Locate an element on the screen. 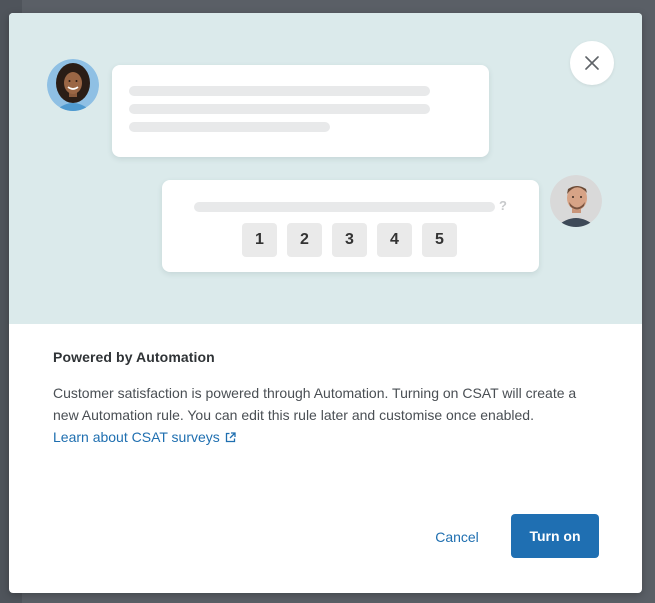  close-button is located at coordinates (592, 63).